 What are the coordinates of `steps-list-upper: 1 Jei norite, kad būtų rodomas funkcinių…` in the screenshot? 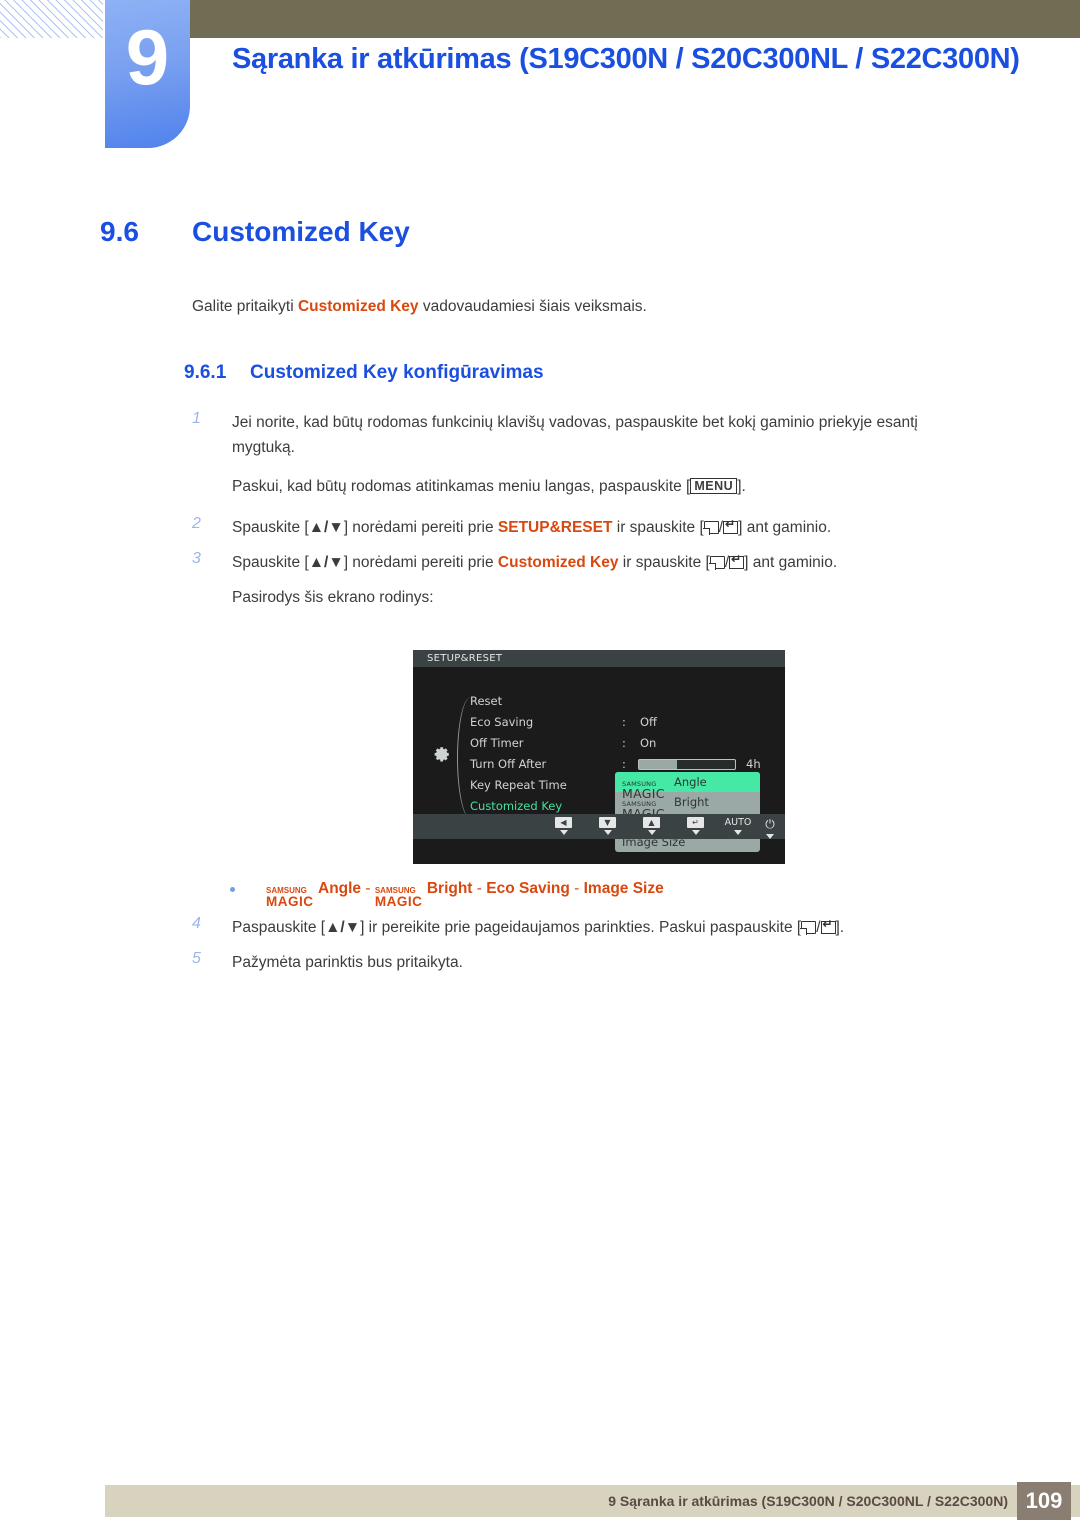 It's located at (587, 511).